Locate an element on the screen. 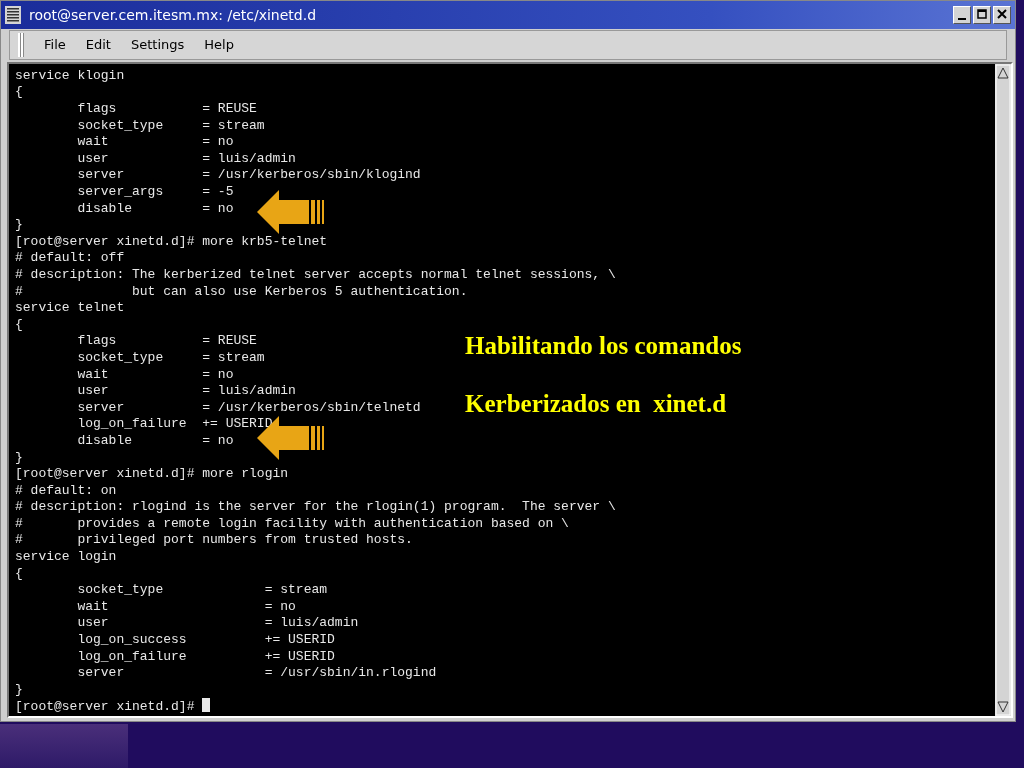 This screenshot has width=1024, height=768. menu-item: Help is located at coordinates (219, 45).